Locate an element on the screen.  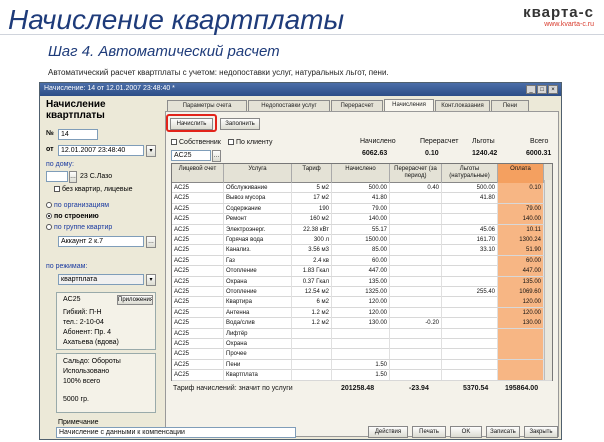
mode-field: квартплата is located at coordinates (101, 279).